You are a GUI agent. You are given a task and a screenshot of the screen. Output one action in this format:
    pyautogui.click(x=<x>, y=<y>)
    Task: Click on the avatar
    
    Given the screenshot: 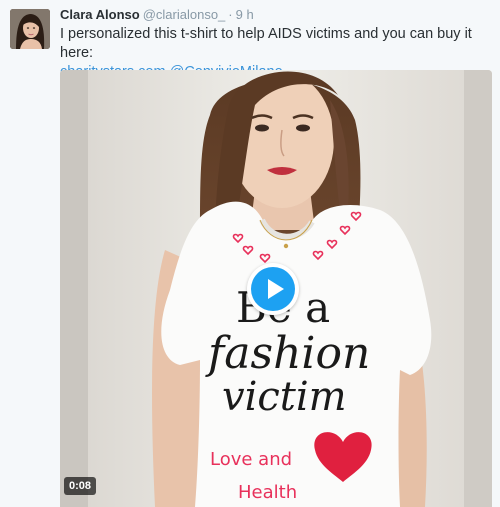 What is the action you would take?
    pyautogui.click(x=30, y=29)
    